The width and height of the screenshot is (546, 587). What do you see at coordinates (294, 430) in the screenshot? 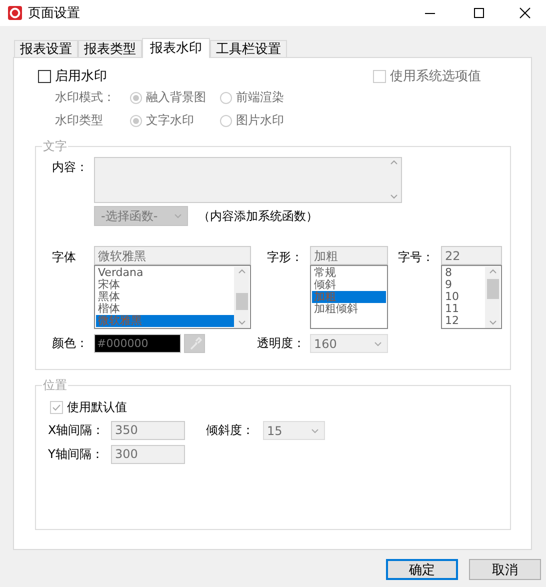
I see `tilt-dropdown: 15` at bounding box center [294, 430].